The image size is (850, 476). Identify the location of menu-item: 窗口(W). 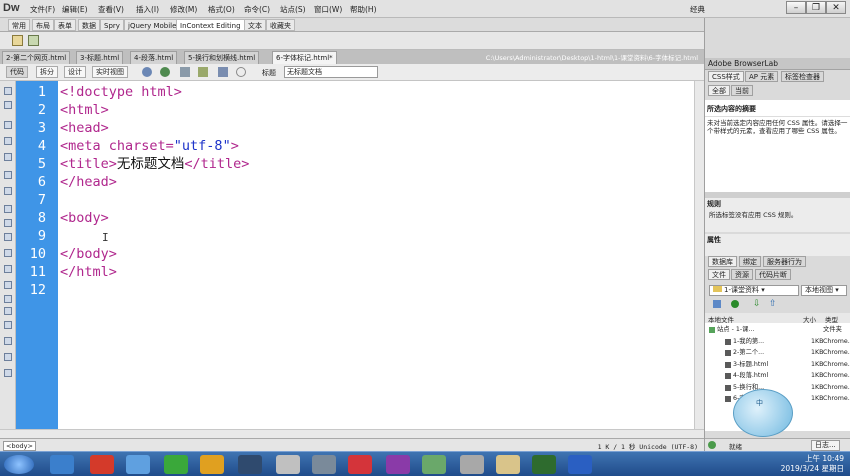
(328, 9).